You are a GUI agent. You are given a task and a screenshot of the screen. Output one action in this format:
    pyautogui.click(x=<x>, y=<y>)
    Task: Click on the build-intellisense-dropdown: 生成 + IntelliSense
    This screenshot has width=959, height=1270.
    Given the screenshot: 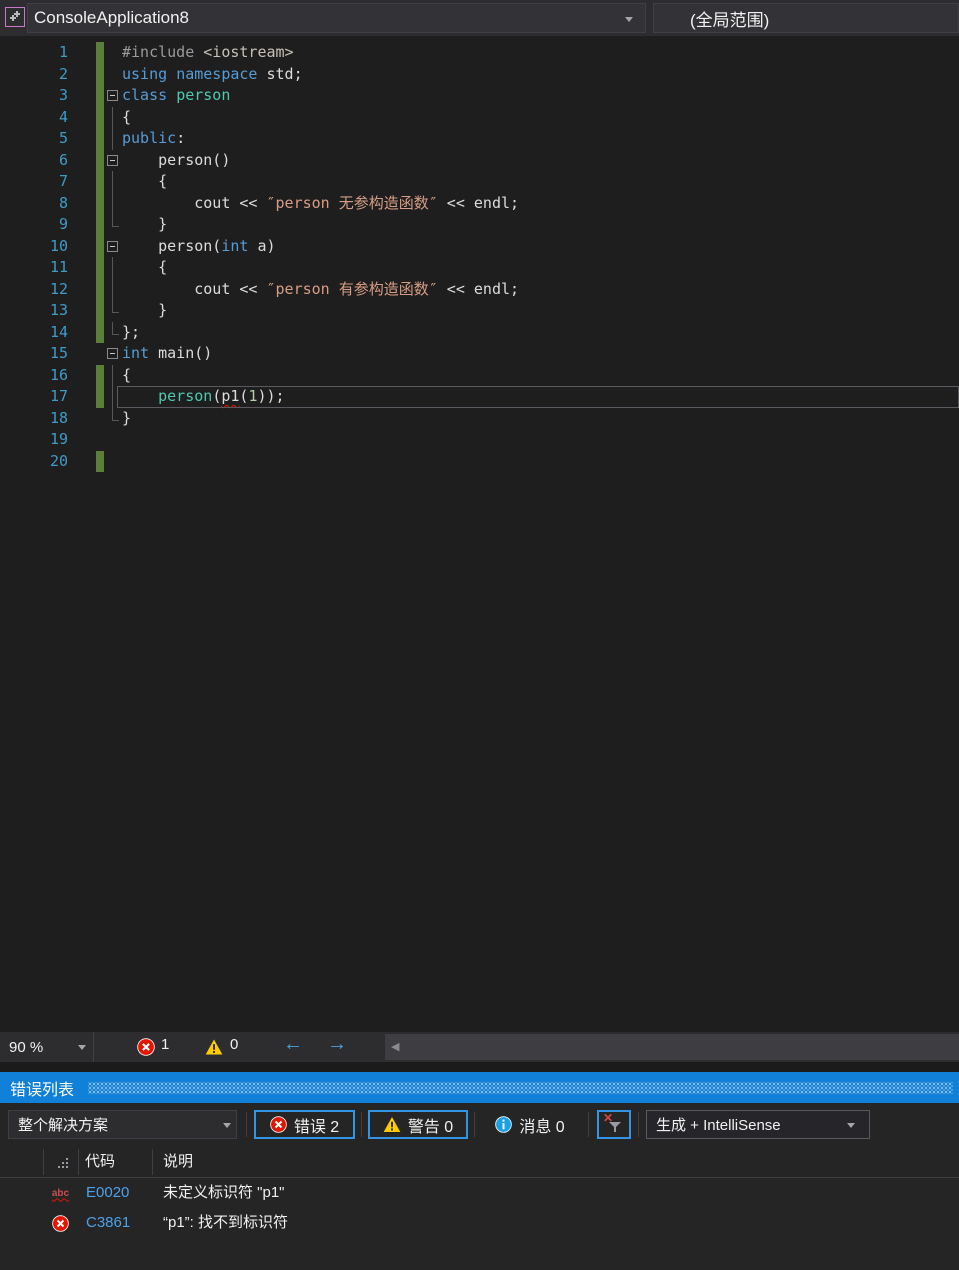 What is the action you would take?
    pyautogui.click(x=758, y=1124)
    